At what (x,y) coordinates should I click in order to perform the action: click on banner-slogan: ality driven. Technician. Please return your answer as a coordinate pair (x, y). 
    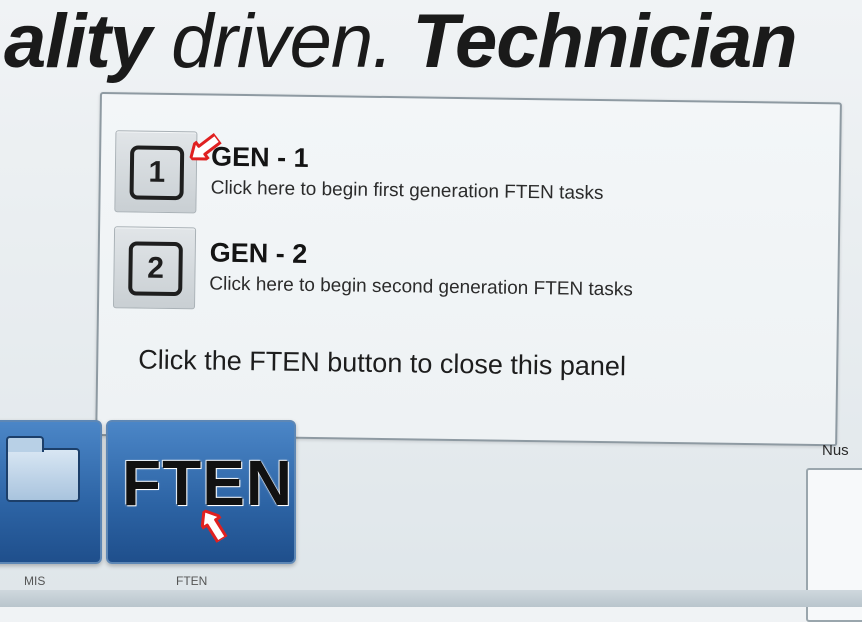
    Looking at the image, I should click on (401, 42).